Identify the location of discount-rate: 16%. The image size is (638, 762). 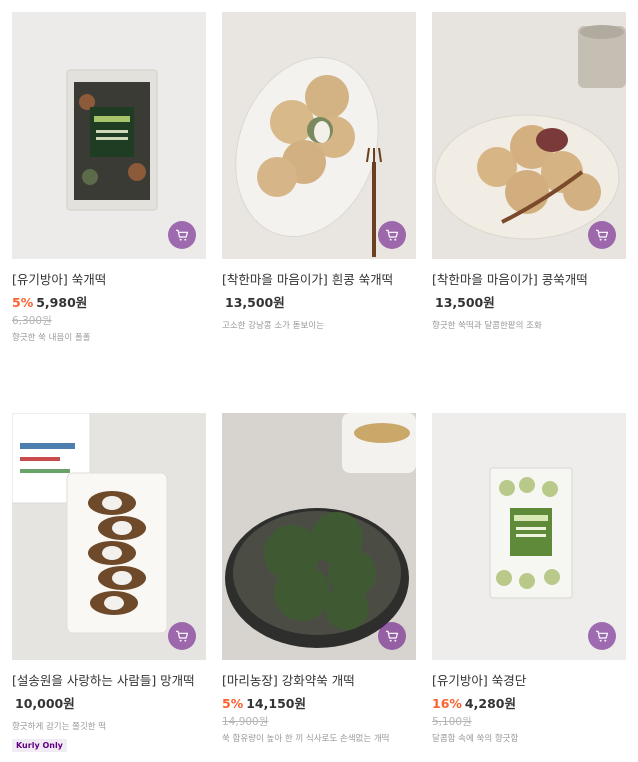
(447, 703).